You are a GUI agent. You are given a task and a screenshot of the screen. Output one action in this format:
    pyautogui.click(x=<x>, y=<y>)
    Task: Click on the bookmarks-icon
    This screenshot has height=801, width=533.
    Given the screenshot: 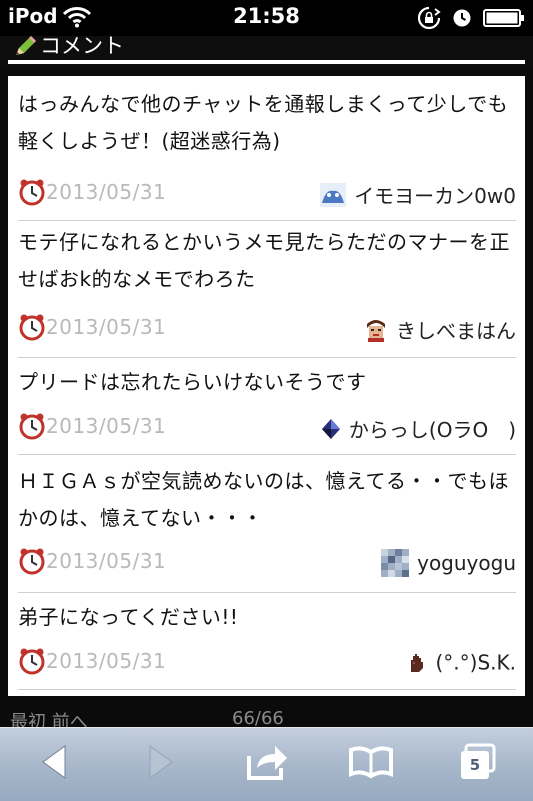 What is the action you would take?
    pyautogui.click(x=371, y=762)
    